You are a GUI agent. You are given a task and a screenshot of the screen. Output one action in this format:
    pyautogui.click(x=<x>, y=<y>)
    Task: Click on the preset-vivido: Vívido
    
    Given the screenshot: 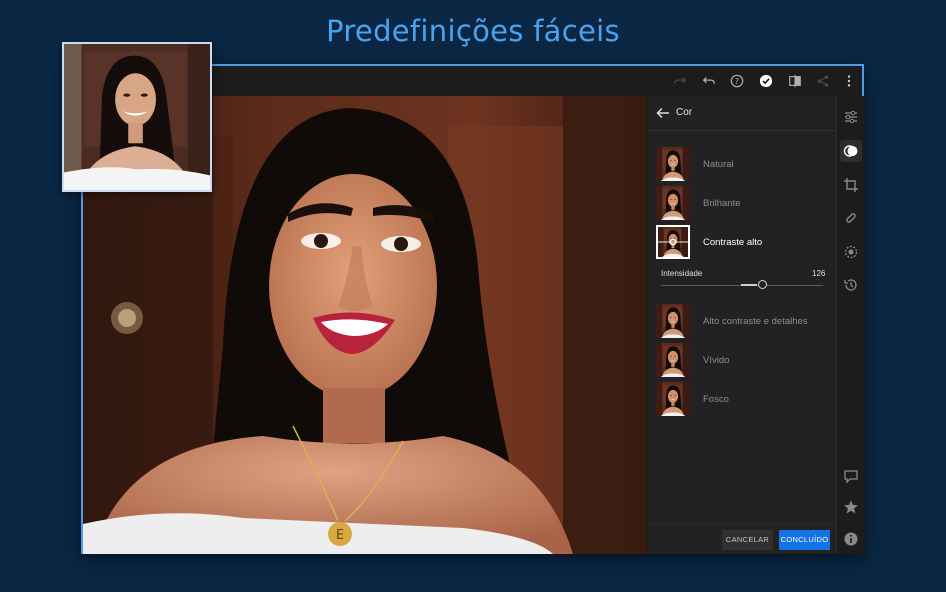 What is the action you would take?
    pyautogui.click(x=744, y=361)
    